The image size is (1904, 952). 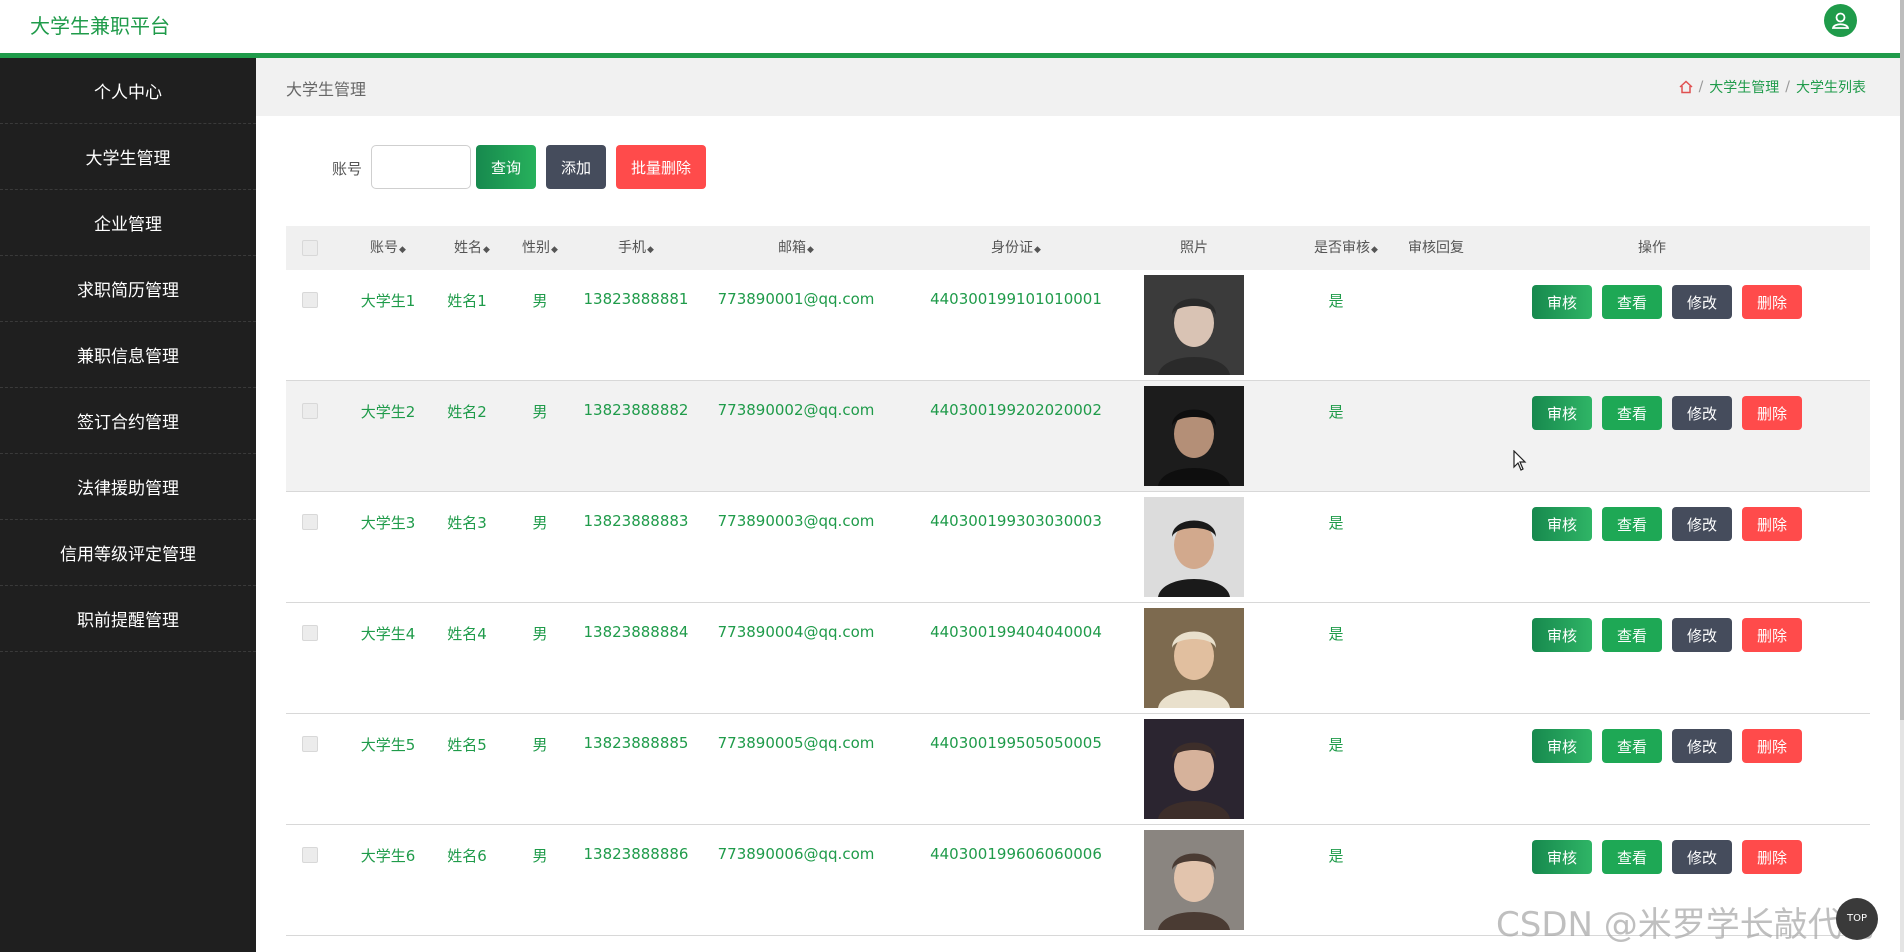 What do you see at coordinates (128, 91) in the screenshot?
I see `sidebar-item-personal-center: 个人中心` at bounding box center [128, 91].